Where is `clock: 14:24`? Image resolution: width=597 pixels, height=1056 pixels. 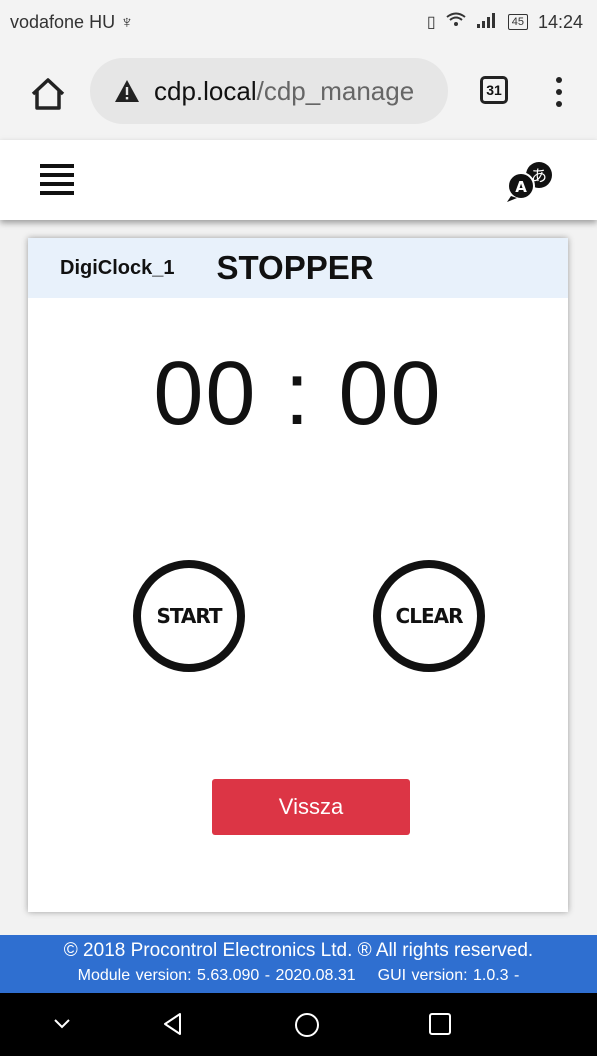
clock: 14:24 is located at coordinates (560, 21).